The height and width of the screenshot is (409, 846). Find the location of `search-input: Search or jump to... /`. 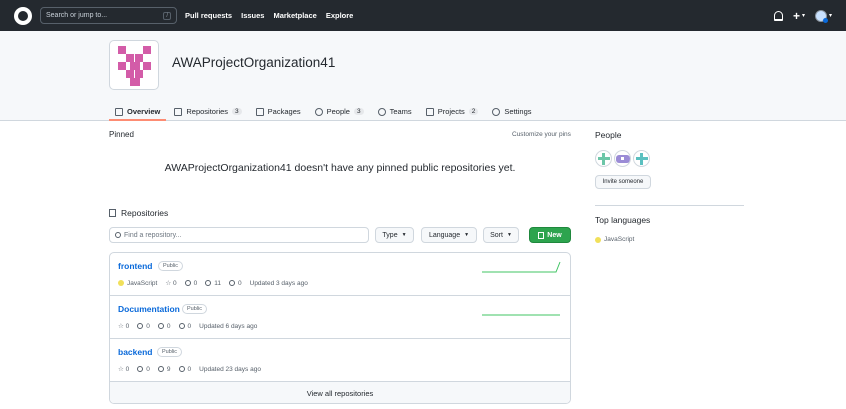

search-input: Search or jump to... / is located at coordinates (108, 15).